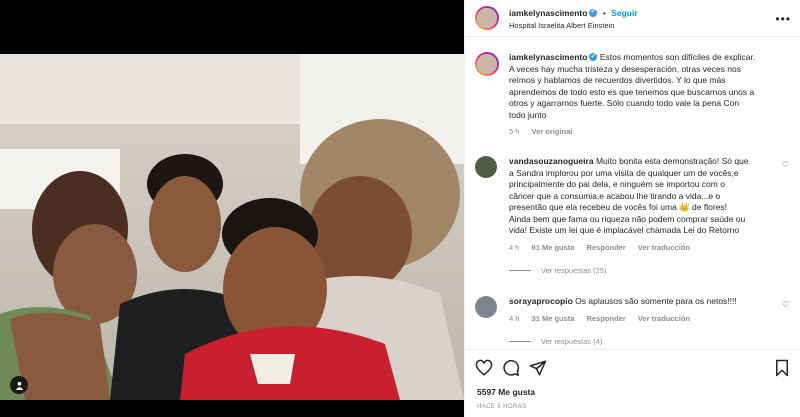  I want to click on user-tag-icon, so click(19, 385).